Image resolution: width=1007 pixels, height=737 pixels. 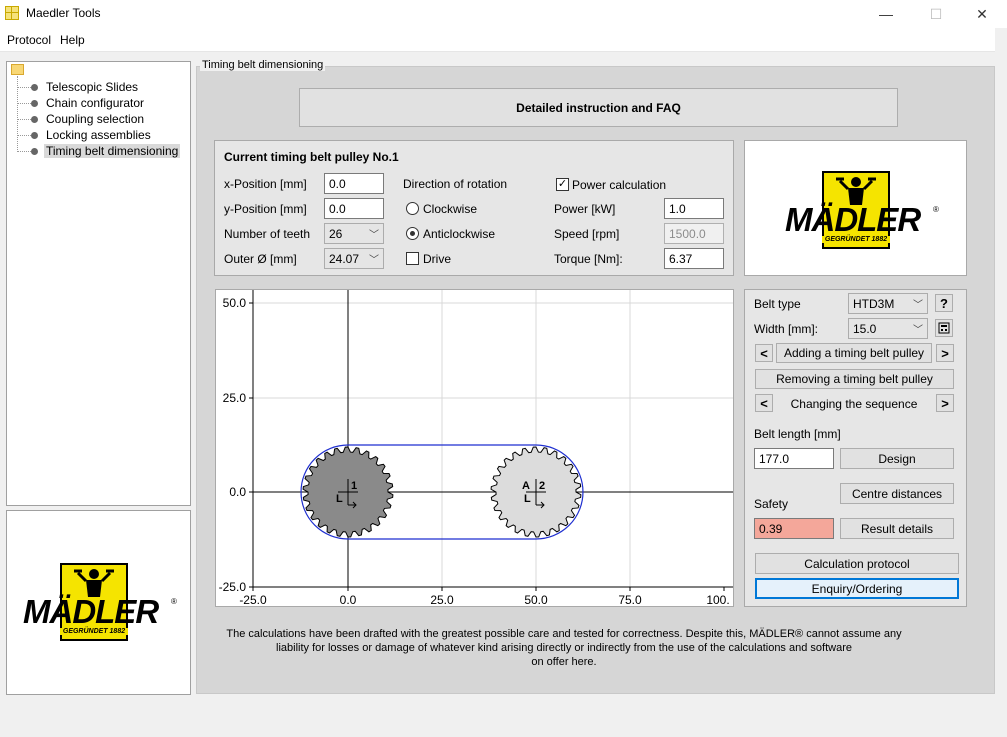 What do you see at coordinates (437, 259) in the screenshot?
I see `drive-label: Drive` at bounding box center [437, 259].